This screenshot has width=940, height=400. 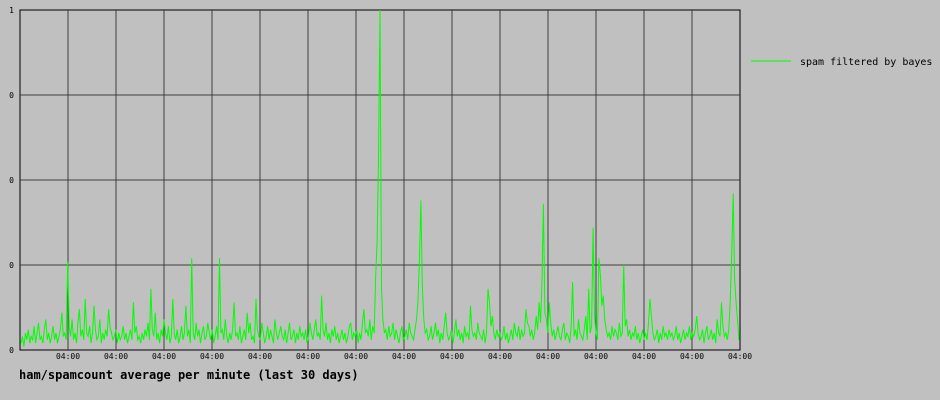 What do you see at coordinates (11, 10) in the screenshot?
I see `y-tick-label: 1` at bounding box center [11, 10].